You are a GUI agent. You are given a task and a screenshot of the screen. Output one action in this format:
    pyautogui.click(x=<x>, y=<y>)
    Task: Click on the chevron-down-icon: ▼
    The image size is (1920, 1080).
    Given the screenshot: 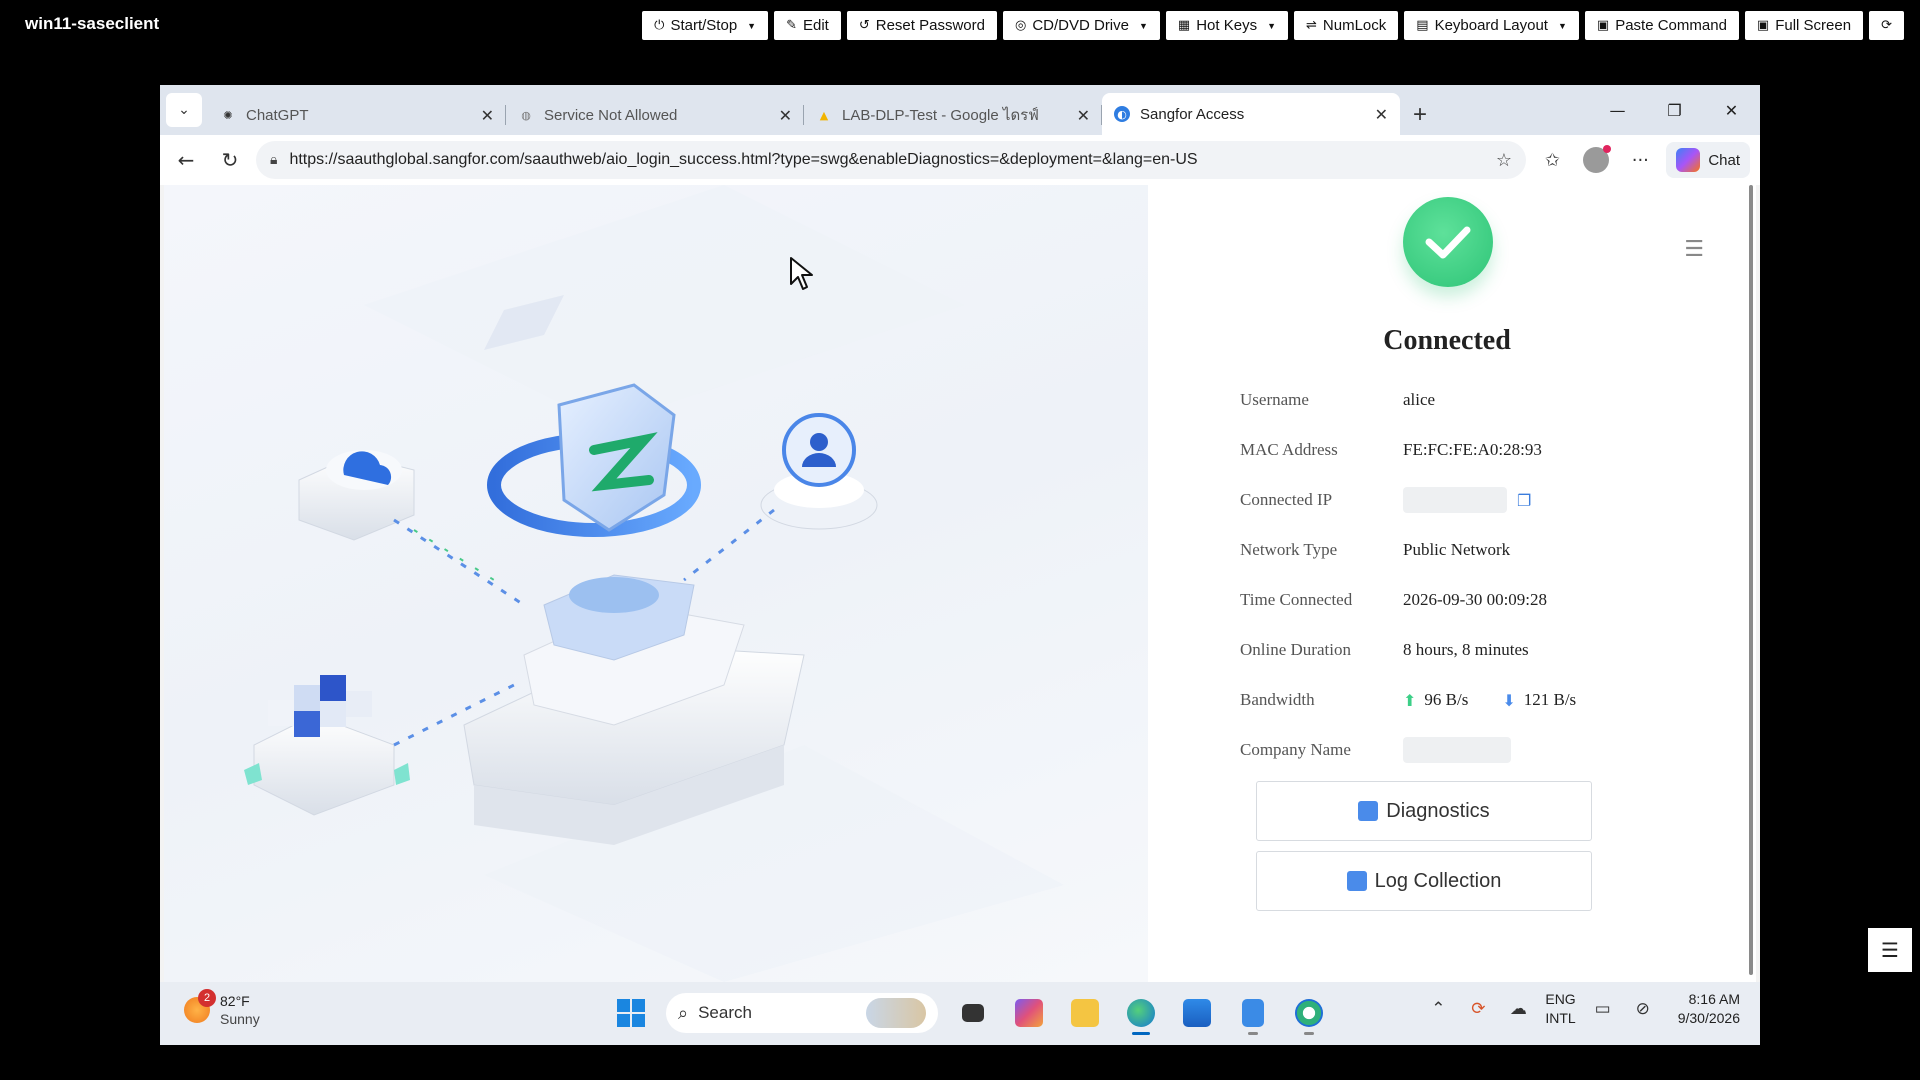 What is the action you would take?
    pyautogui.click(x=1562, y=25)
    